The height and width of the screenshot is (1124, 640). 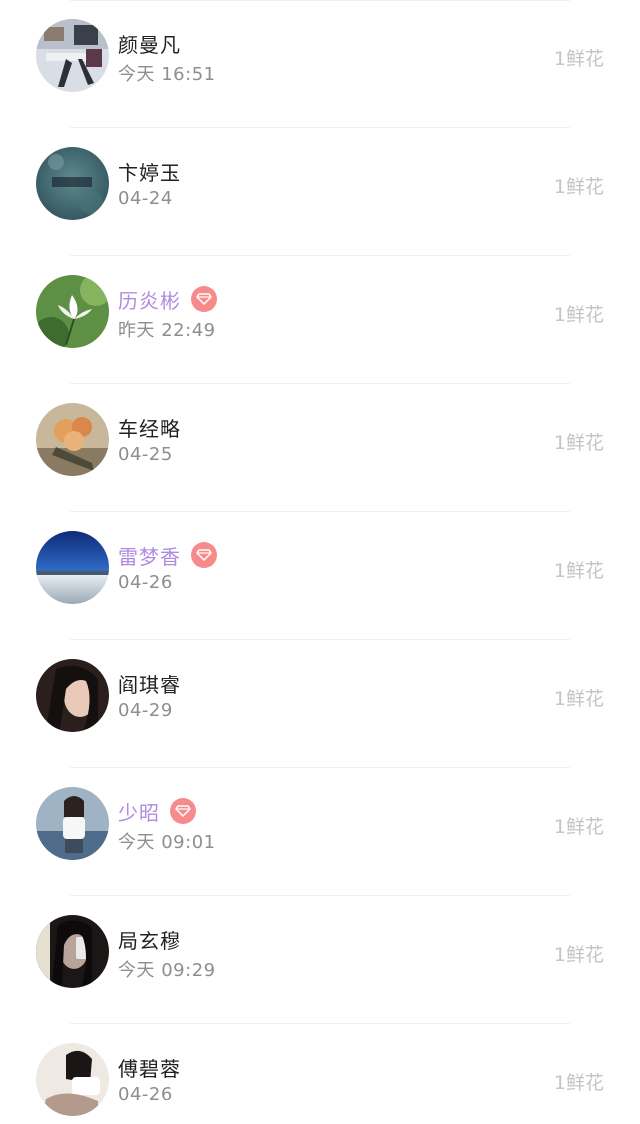 What do you see at coordinates (145, 198) in the screenshot?
I see `timestamp: 04-24` at bounding box center [145, 198].